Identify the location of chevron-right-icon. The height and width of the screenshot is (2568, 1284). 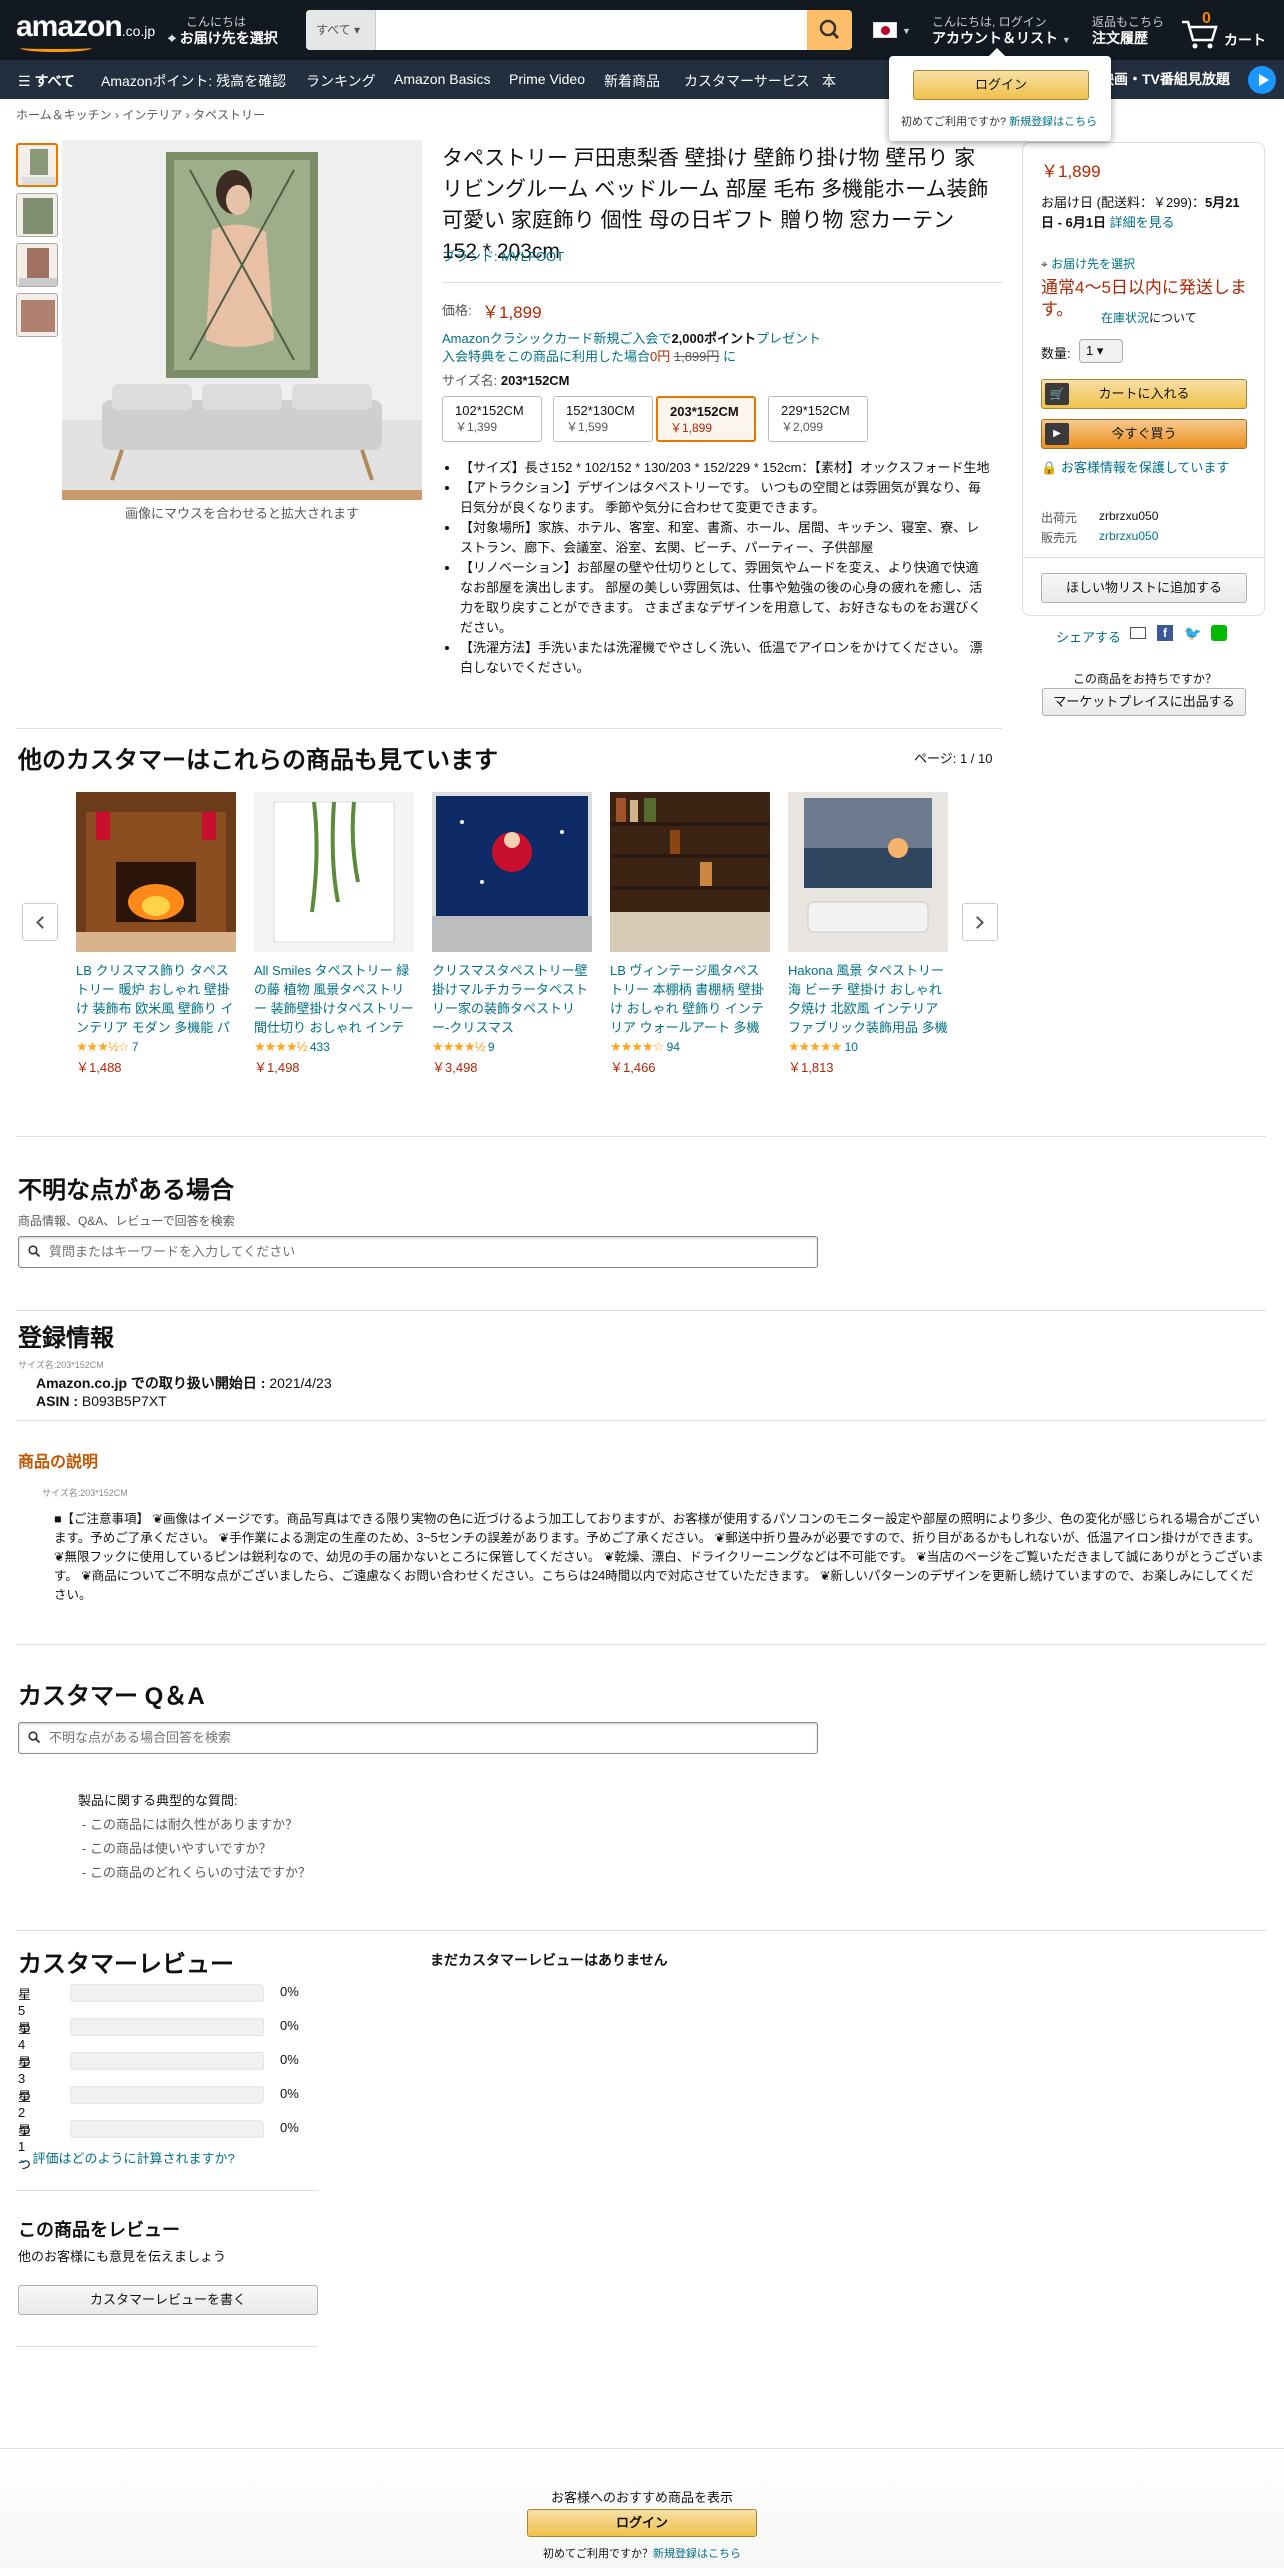
(977, 922).